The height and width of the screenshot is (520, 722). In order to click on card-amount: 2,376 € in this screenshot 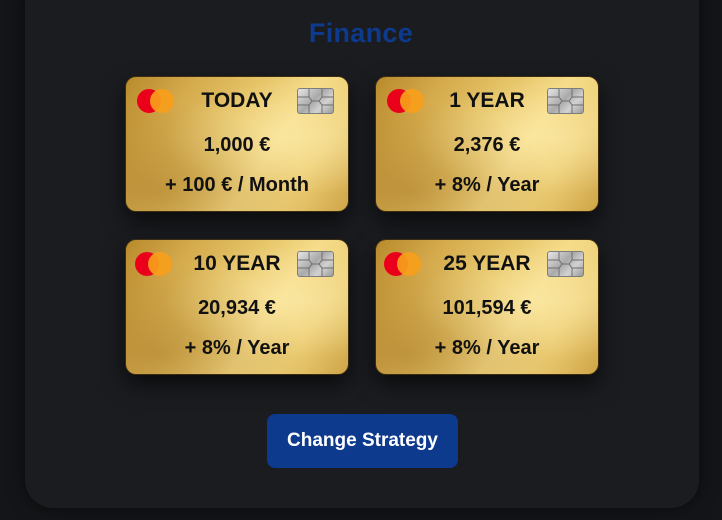, I will do `click(487, 145)`.